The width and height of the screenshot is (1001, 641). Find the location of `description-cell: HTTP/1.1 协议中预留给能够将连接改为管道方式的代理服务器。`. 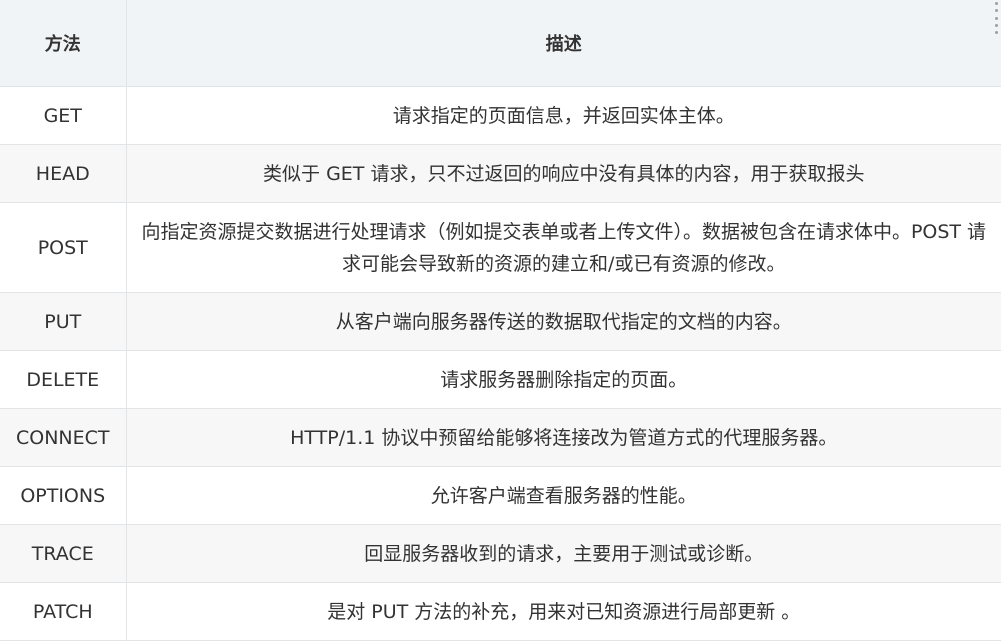

description-cell: HTTP/1.1 协议中预留给能够将连接改为管道方式的代理服务器。 is located at coordinates (563, 437).